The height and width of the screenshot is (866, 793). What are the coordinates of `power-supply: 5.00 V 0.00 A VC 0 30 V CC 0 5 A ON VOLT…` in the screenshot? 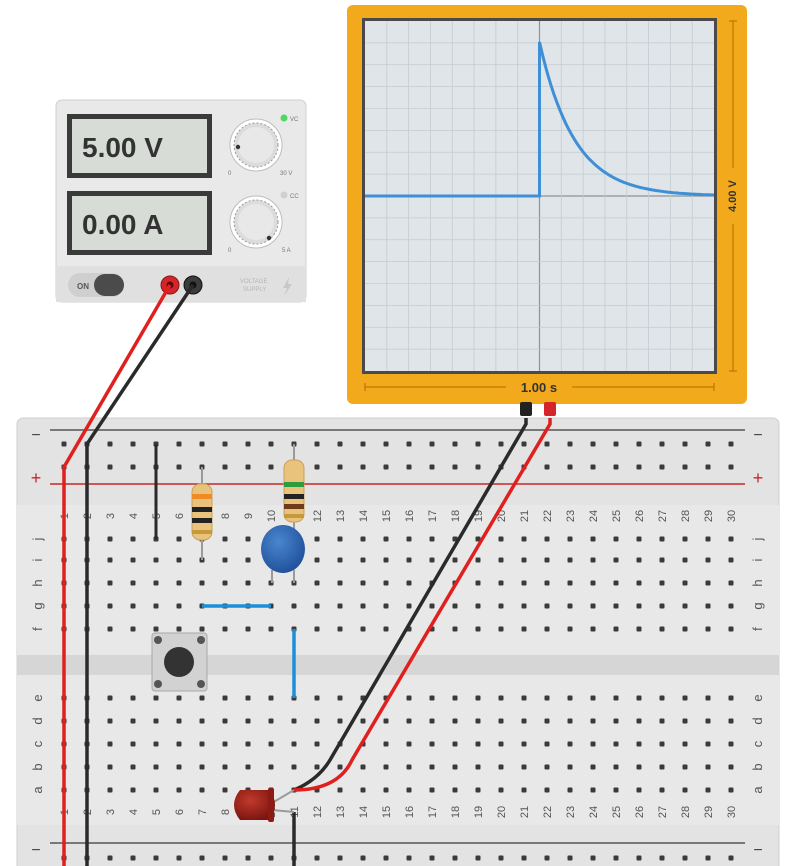 It's located at (181, 201).